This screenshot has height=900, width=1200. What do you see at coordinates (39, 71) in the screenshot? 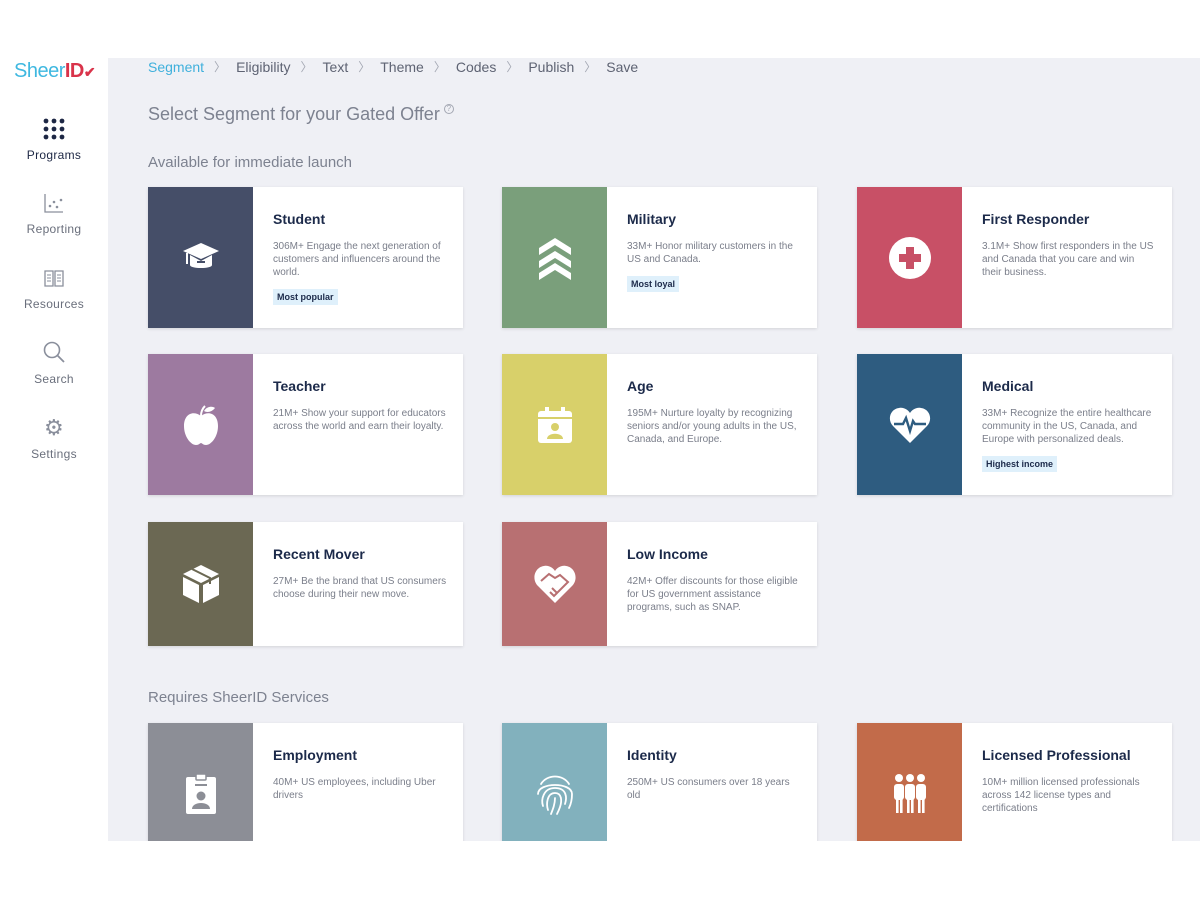
I see `logo-text: Sheer` at bounding box center [39, 71].